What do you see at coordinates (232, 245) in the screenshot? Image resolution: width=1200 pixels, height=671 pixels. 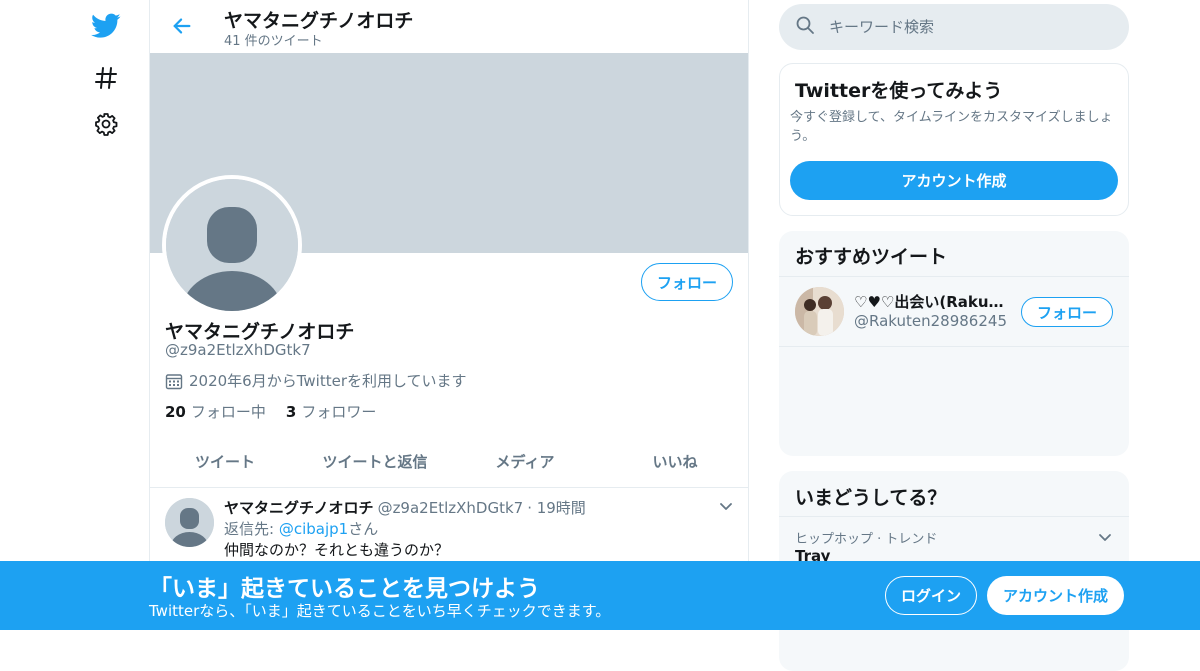 I see `profile-avatar` at bounding box center [232, 245].